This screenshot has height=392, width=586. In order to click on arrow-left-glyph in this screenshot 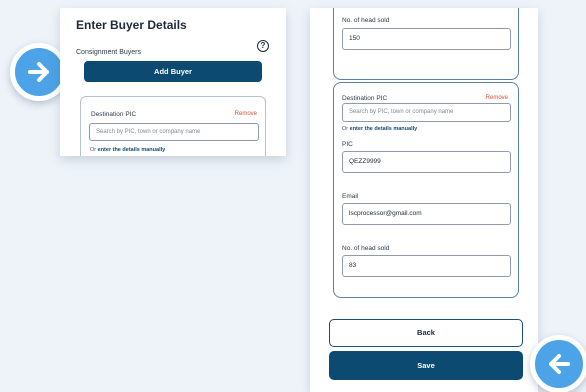, I will do `click(559, 364)`.